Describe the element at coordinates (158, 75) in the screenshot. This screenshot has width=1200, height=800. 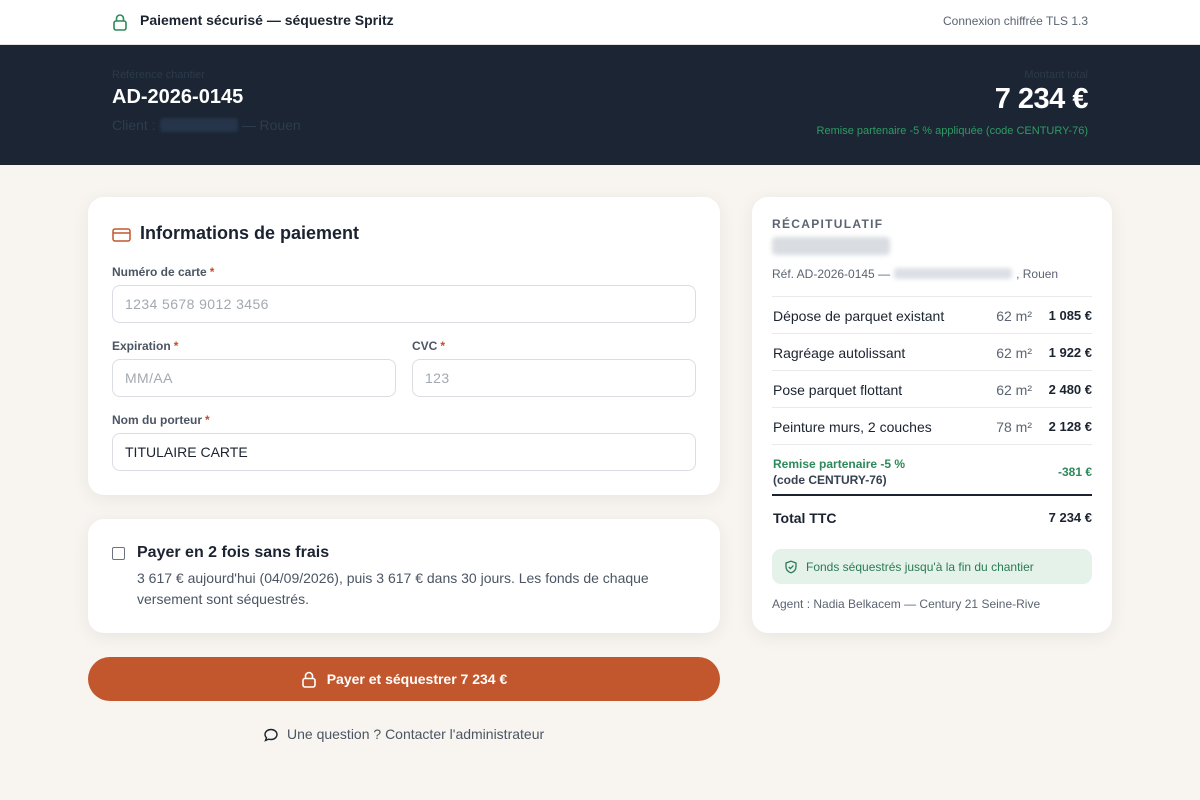
I see `reference-label: Référence chantier` at that location.